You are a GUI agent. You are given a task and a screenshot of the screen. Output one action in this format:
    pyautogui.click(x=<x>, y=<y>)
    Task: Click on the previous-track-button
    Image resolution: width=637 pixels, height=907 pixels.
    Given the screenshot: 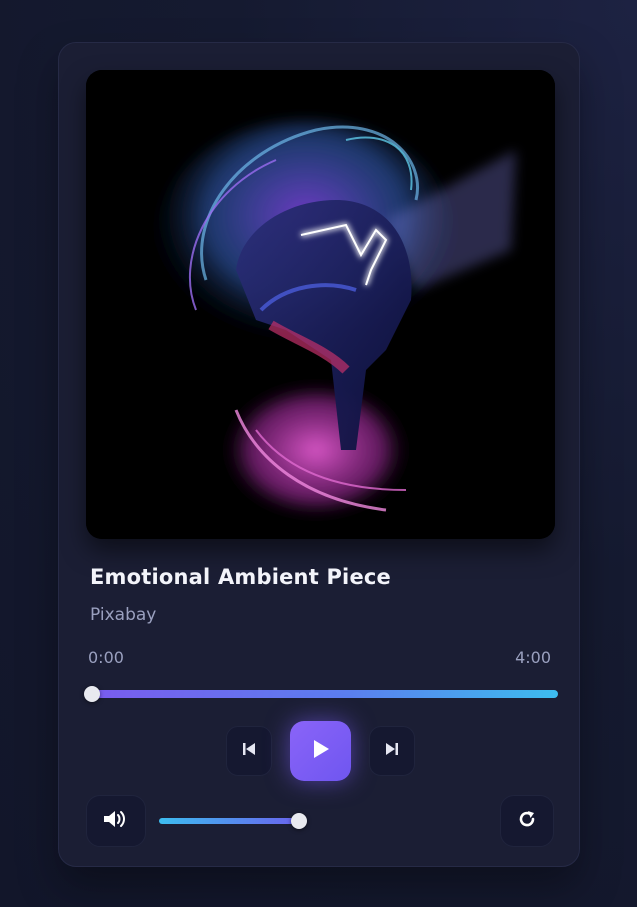 What is the action you would take?
    pyautogui.click(x=249, y=751)
    